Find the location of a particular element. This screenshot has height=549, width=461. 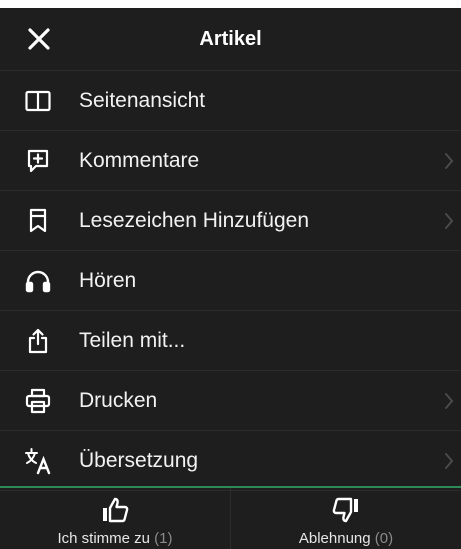

menu-item-kommentare: Kommentare is located at coordinates (230, 161).